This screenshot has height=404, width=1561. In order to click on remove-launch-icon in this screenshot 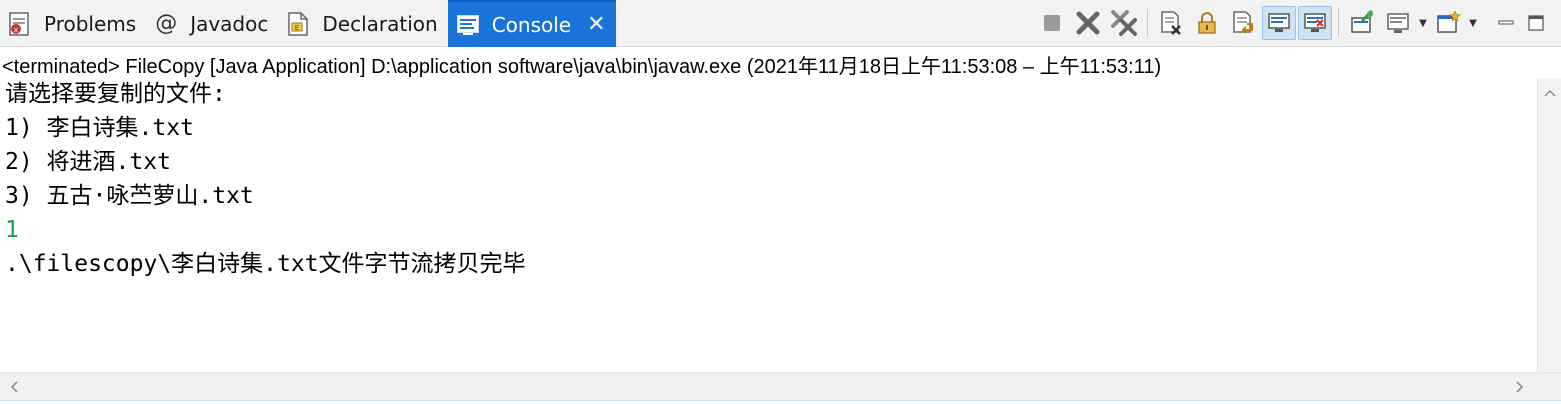, I will do `click(1088, 23)`.